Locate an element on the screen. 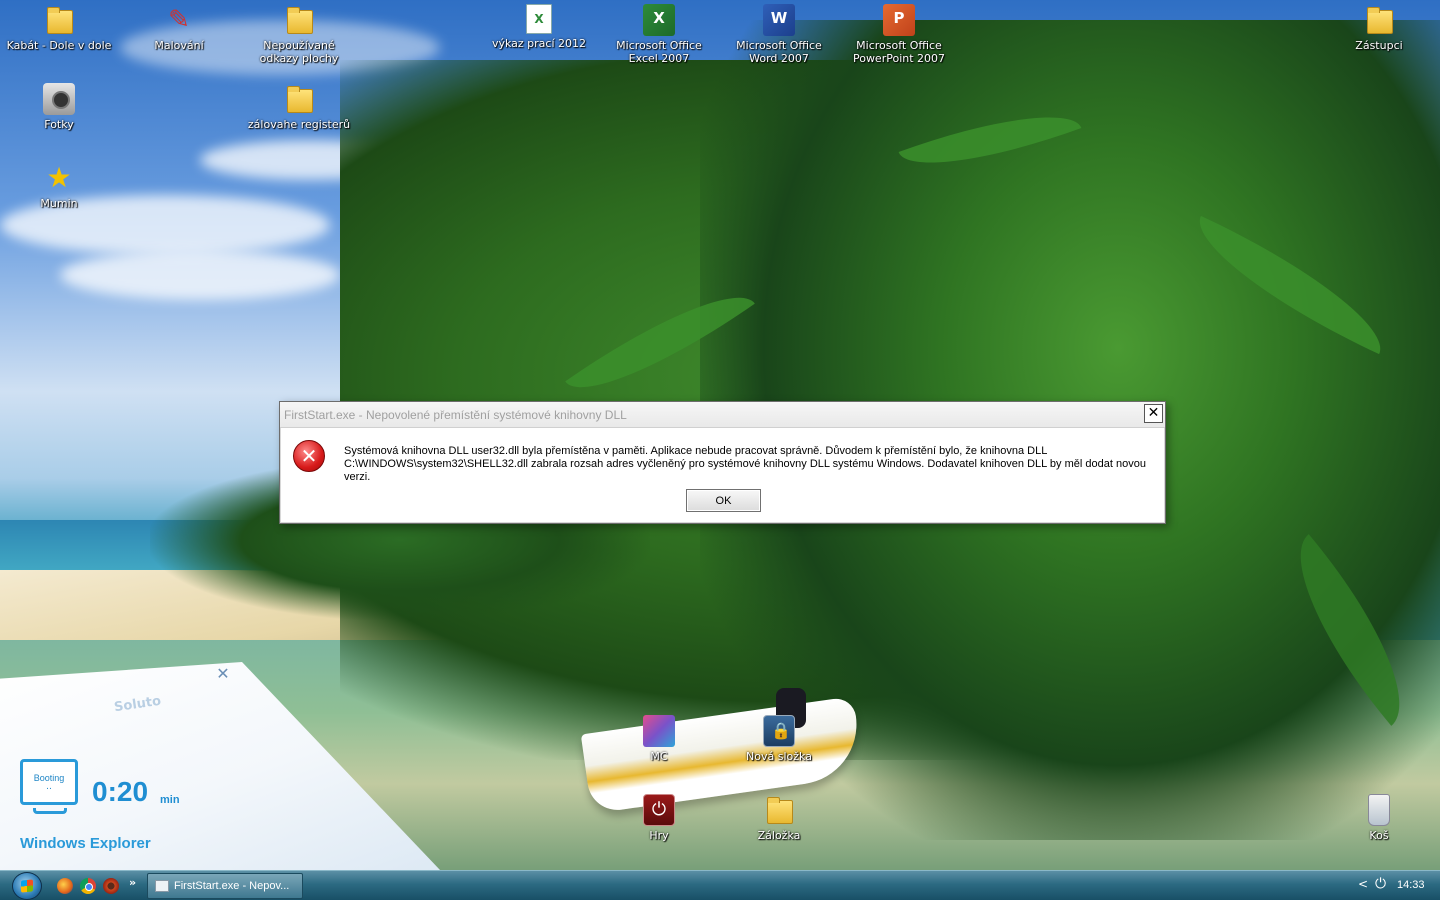 The width and height of the screenshot is (1440, 900). soluto-boot-dots: .. is located at coordinates (49, 787).